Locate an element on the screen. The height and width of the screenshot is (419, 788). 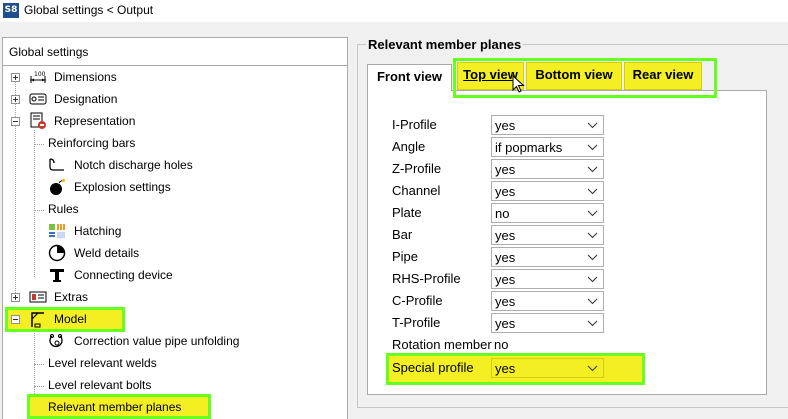
tree-item-label: Model is located at coordinates (70, 319).